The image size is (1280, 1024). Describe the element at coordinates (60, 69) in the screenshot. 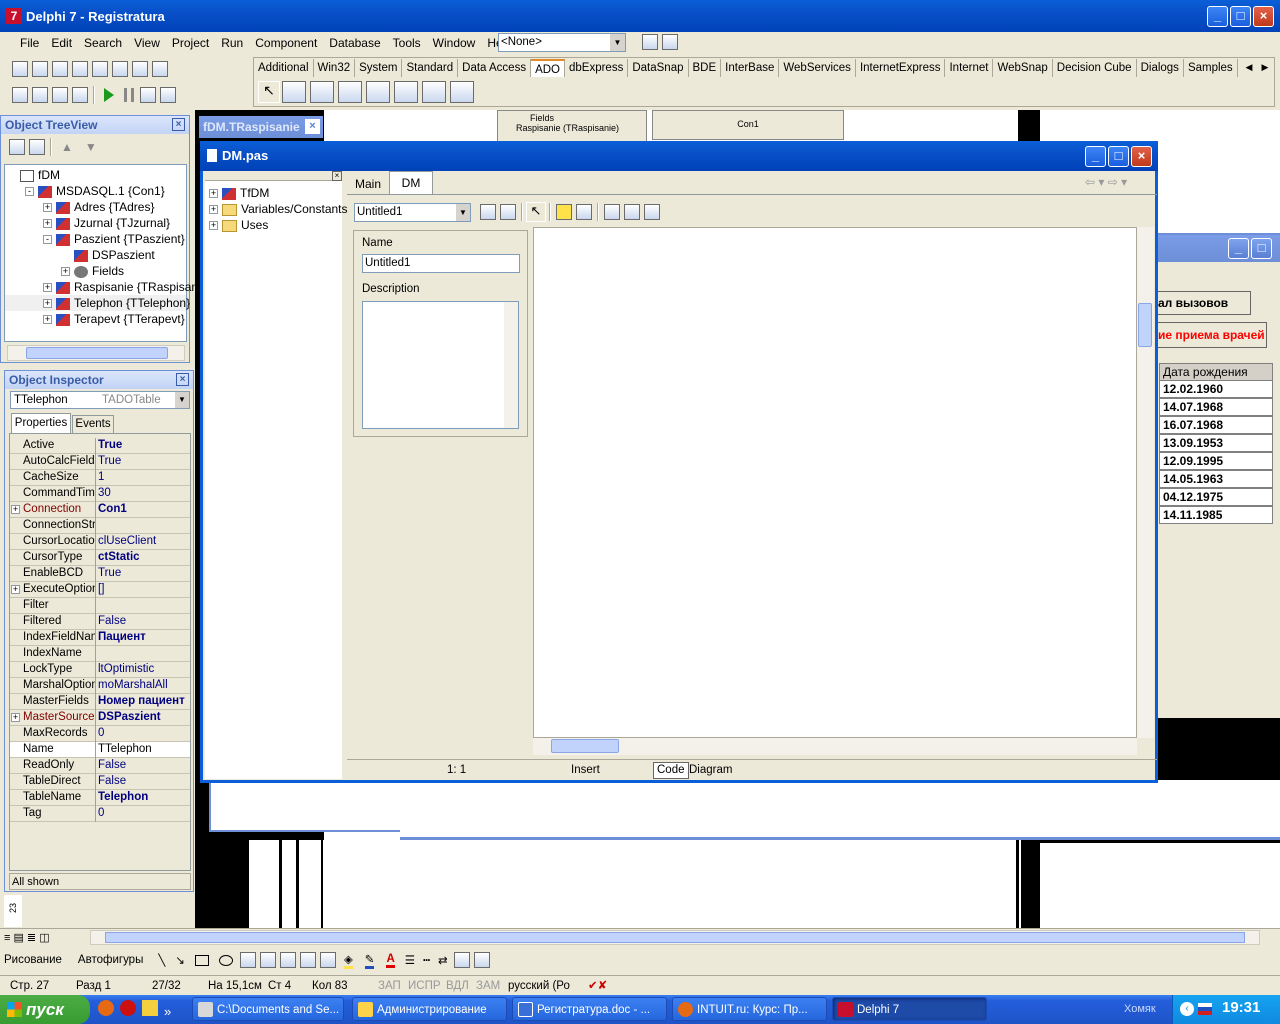

I see `save-icon` at that location.